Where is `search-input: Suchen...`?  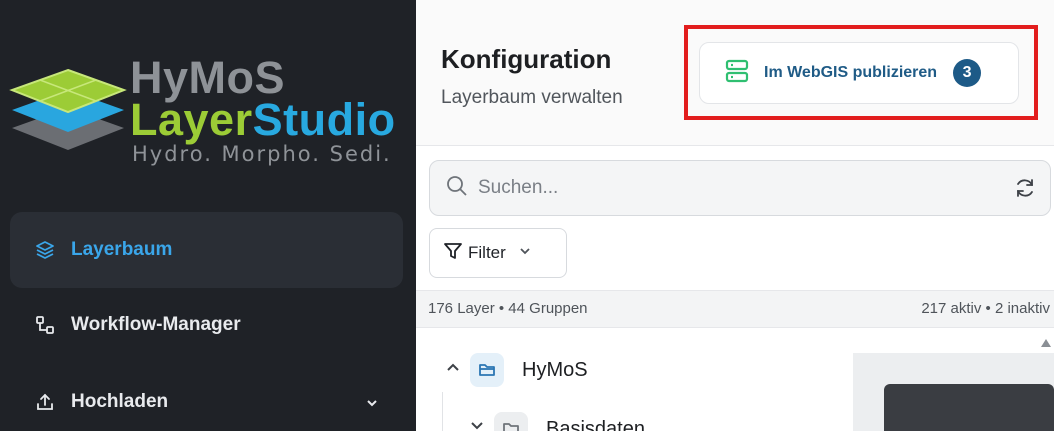 search-input: Suchen... is located at coordinates (740, 188).